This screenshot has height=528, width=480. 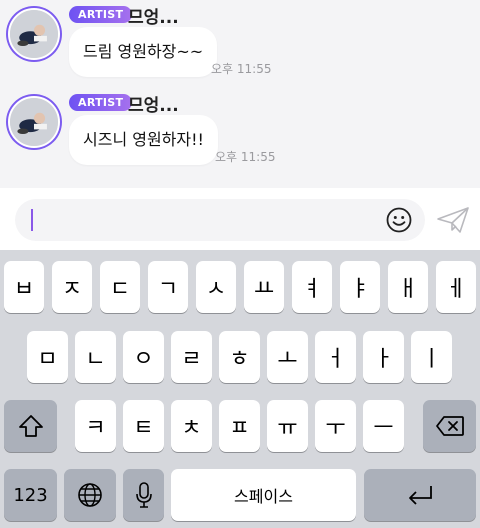 What do you see at coordinates (143, 52) in the screenshot?
I see `message-bubble: 드림 영원하장~~` at bounding box center [143, 52].